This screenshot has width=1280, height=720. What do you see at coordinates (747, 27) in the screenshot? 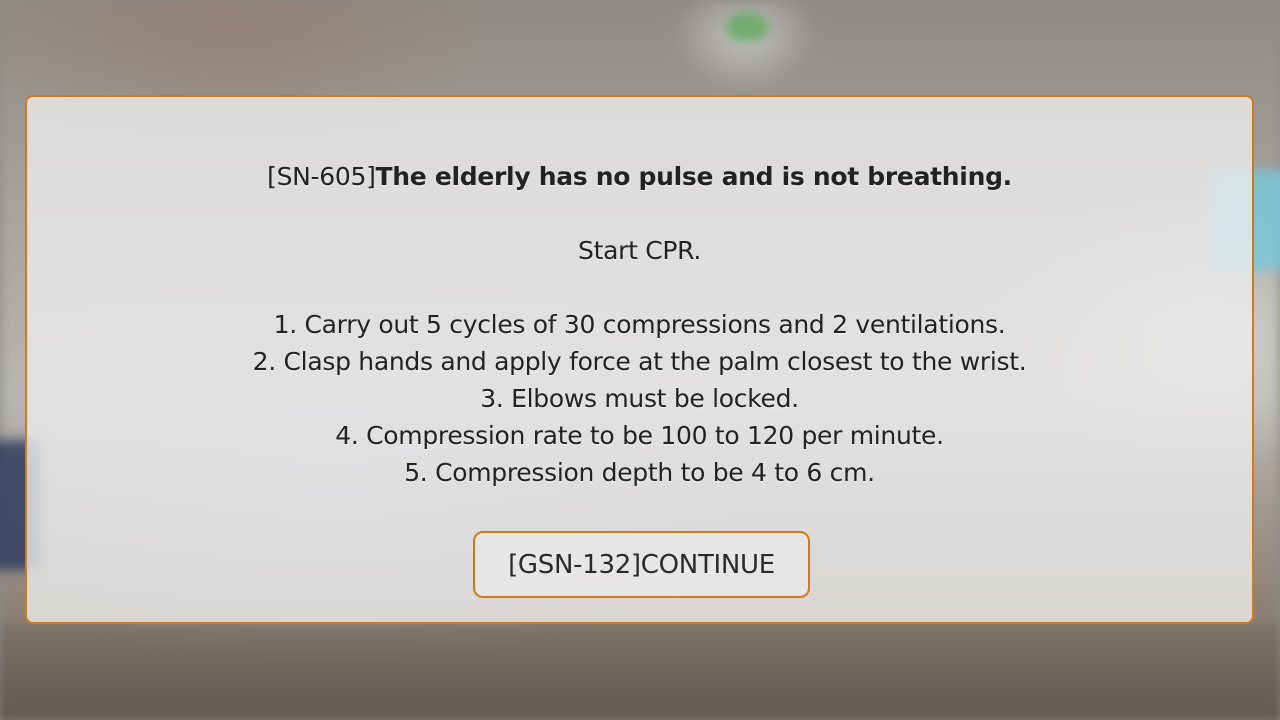
I see `scene-blur-accent` at bounding box center [747, 27].